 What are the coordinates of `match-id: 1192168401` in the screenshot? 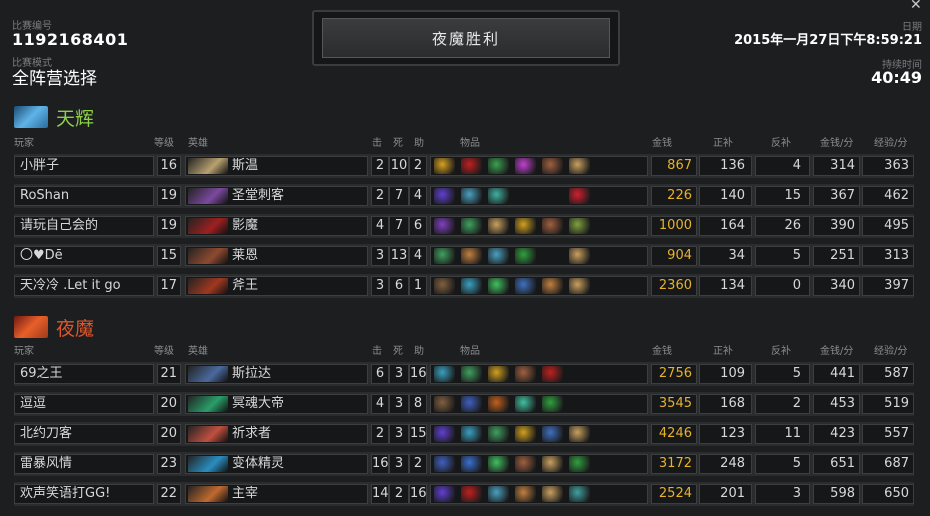 It's located at (70, 39).